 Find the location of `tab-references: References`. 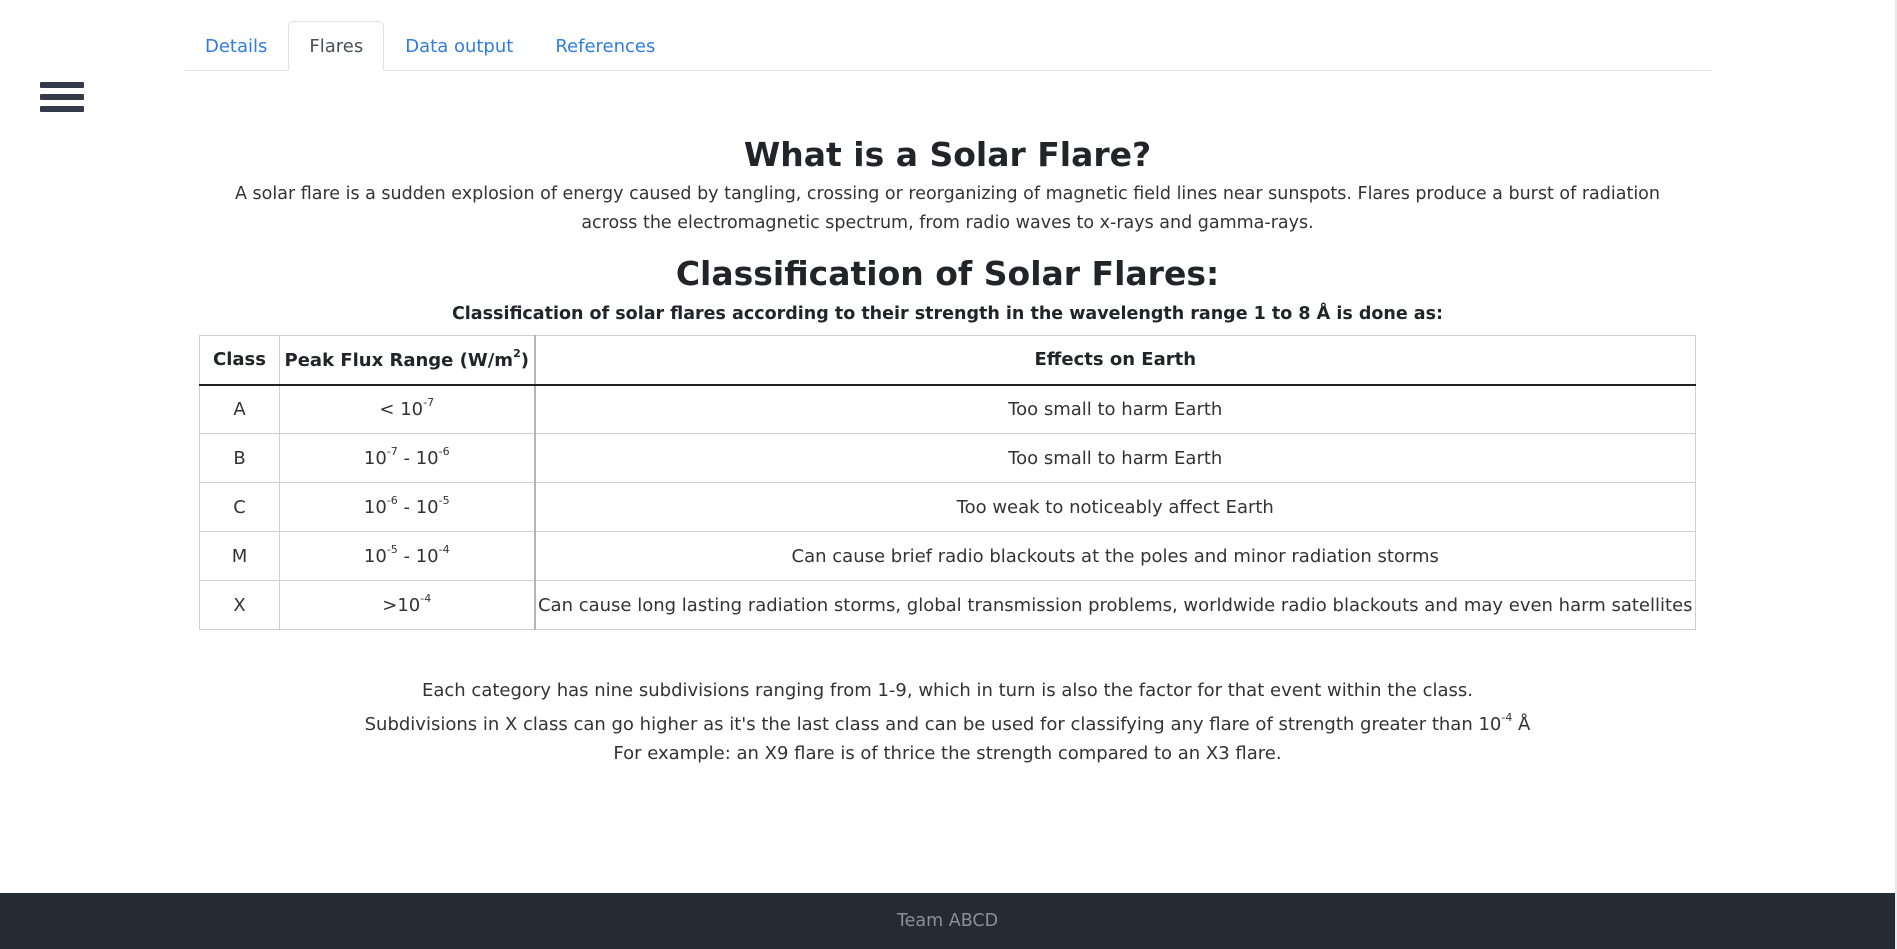

tab-references: References is located at coordinates (605, 46).